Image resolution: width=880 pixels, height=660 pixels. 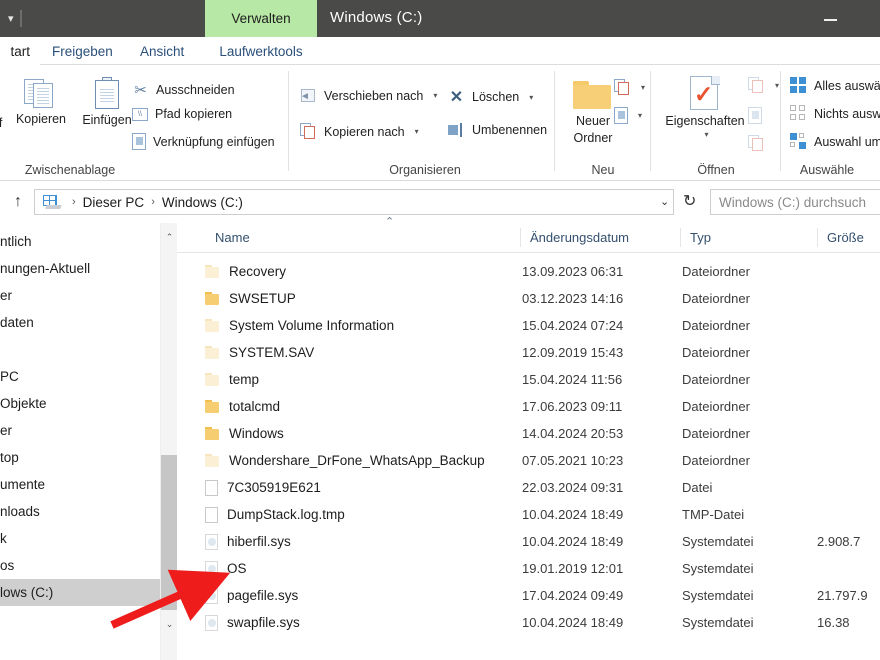 I want to click on column-header-name: Name ⌃, so click(x=362, y=234).